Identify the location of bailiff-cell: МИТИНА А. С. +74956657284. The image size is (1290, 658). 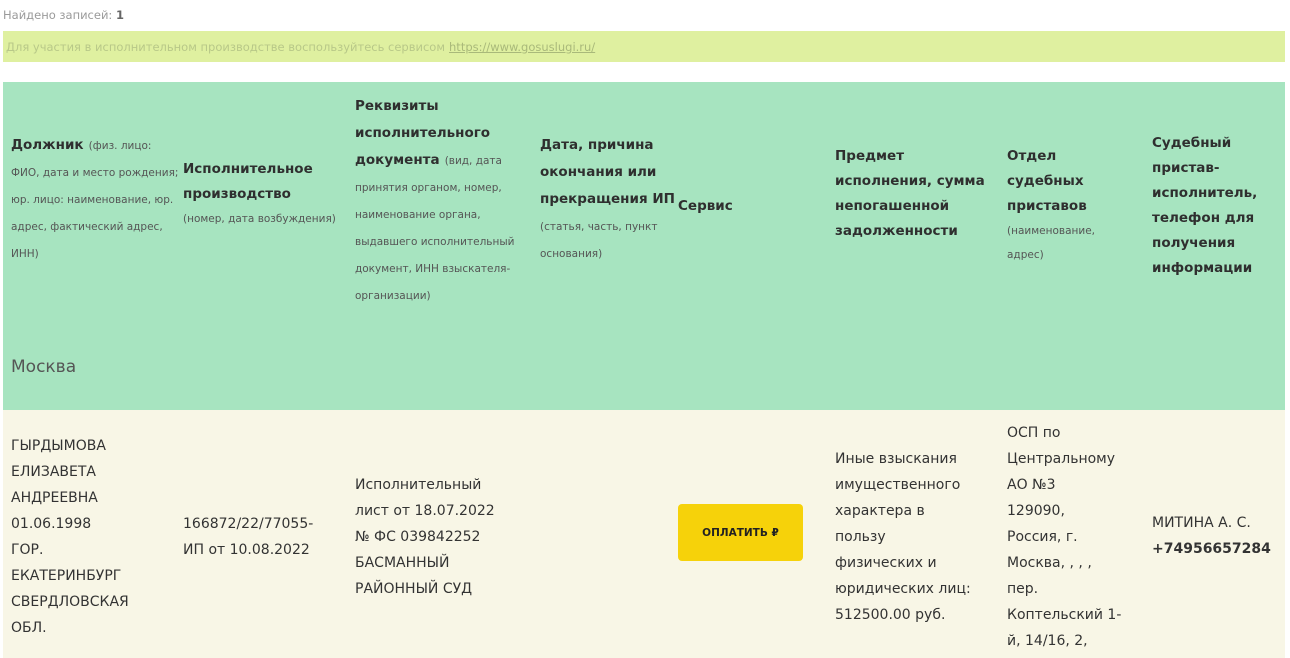
(1219, 536).